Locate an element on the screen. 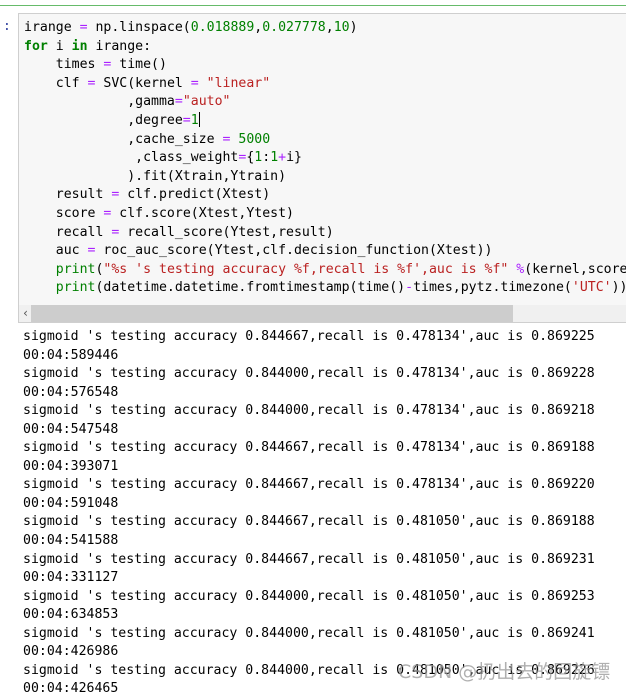  scrollbar-thumb is located at coordinates (272, 313).